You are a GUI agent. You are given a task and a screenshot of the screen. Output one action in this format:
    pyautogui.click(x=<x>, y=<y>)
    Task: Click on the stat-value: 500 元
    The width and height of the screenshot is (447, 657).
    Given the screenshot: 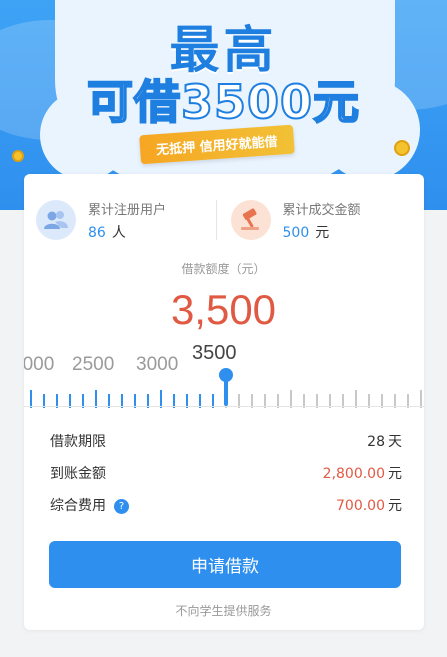 What is the action you would take?
    pyautogui.click(x=322, y=232)
    